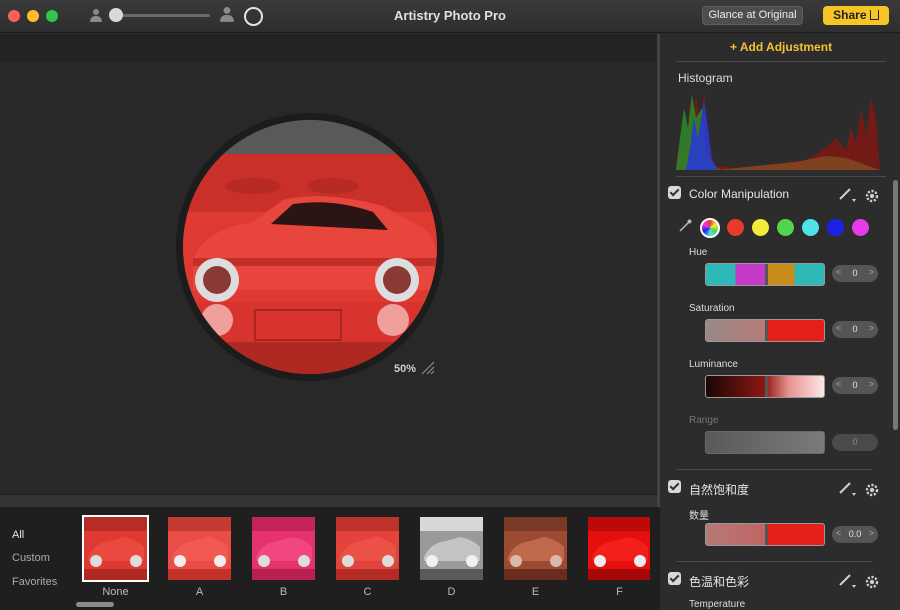 Image resolution: width=900 pixels, height=610 pixels. What do you see at coordinates (227, 14) in the screenshot?
I see `large-person-icon` at bounding box center [227, 14].